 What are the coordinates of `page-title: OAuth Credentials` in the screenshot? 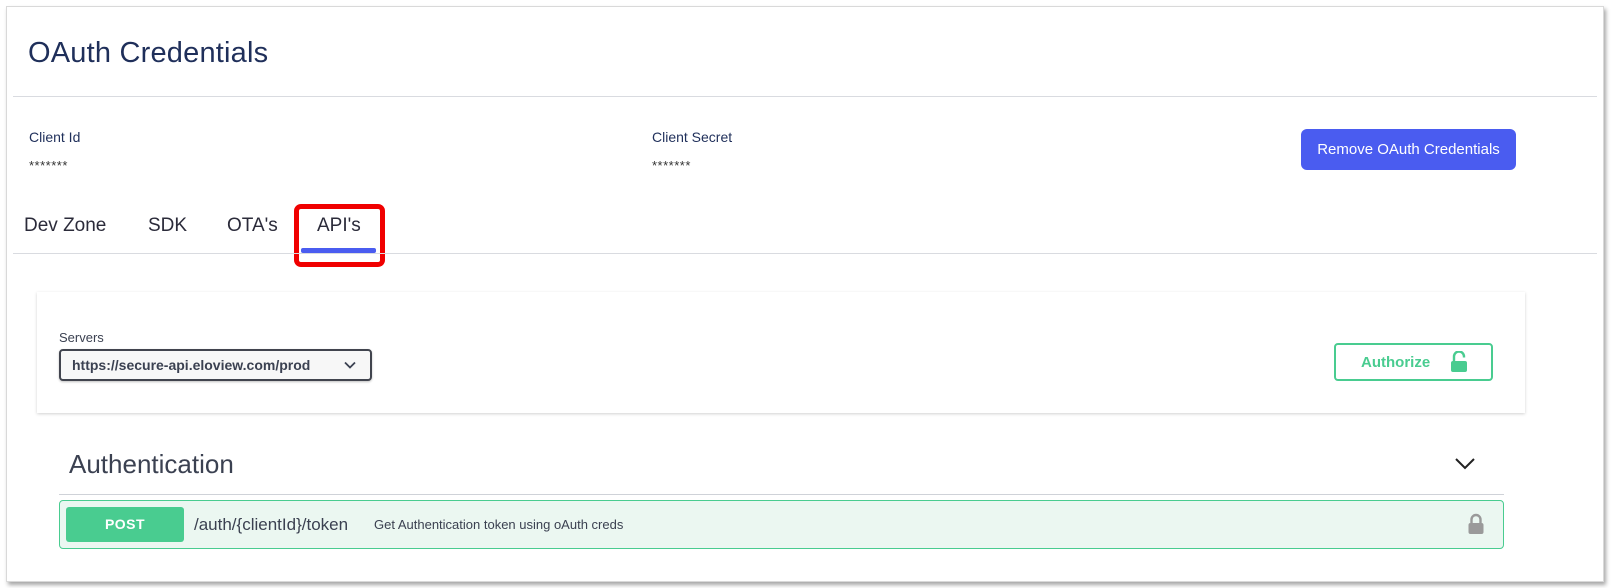 It's located at (148, 53).